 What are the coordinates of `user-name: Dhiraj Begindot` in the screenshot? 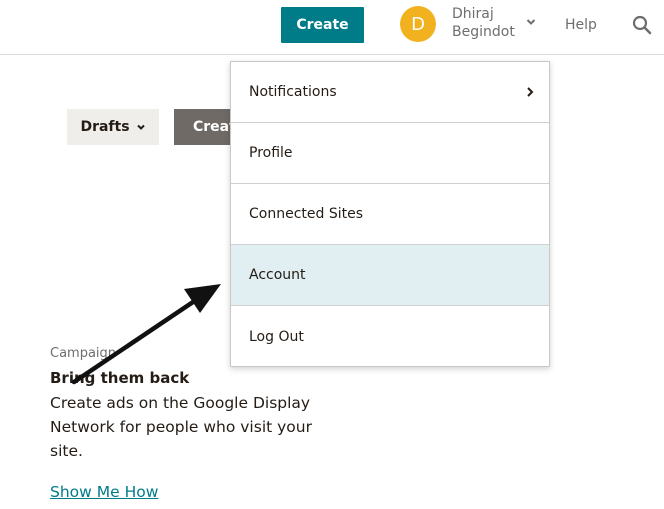 It's located at (489, 23).